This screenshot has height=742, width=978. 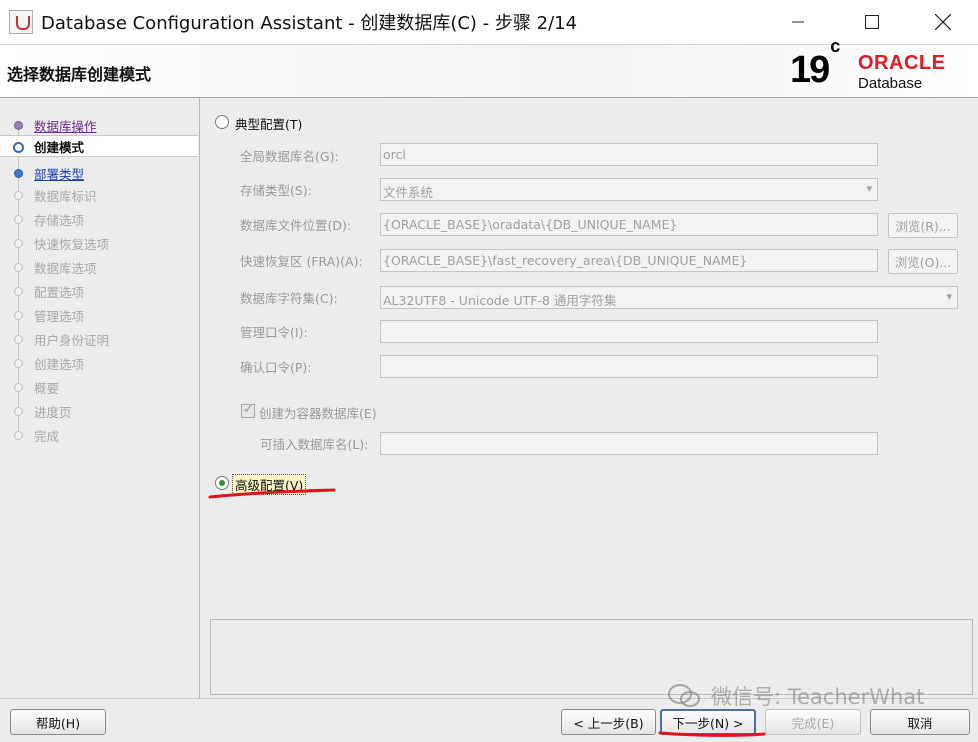 I want to click on close-icon, so click(x=943, y=22).